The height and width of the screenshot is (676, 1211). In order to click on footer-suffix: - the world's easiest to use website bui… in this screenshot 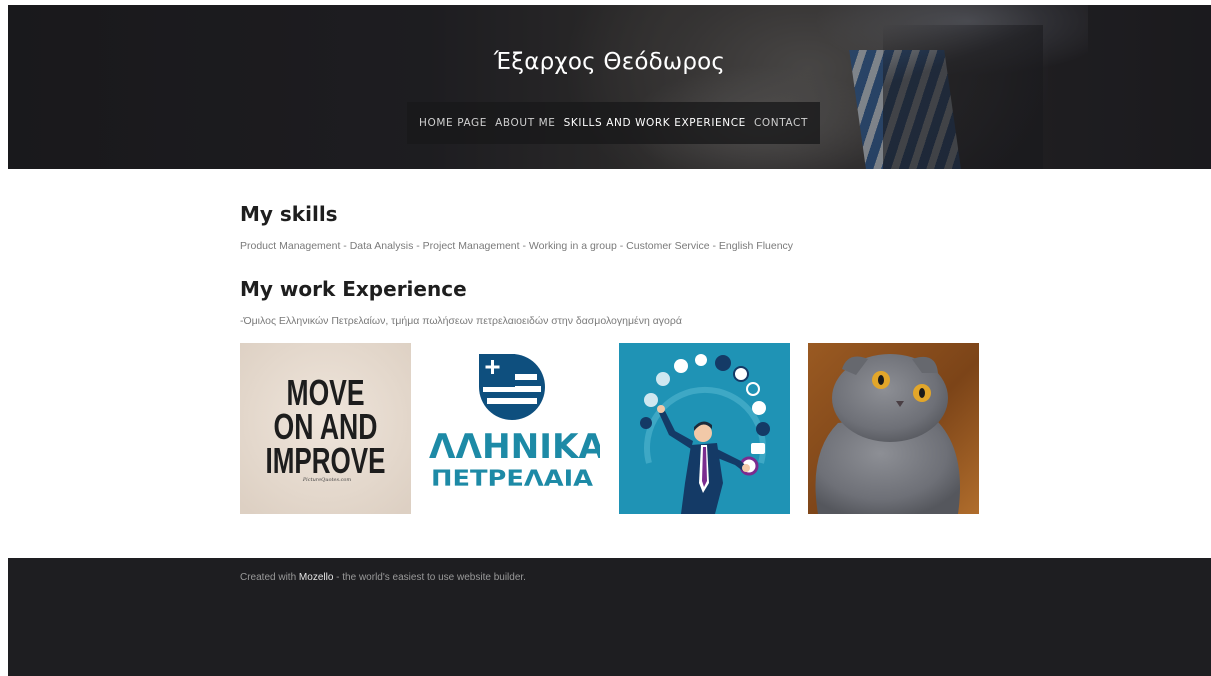, I will do `click(429, 577)`.